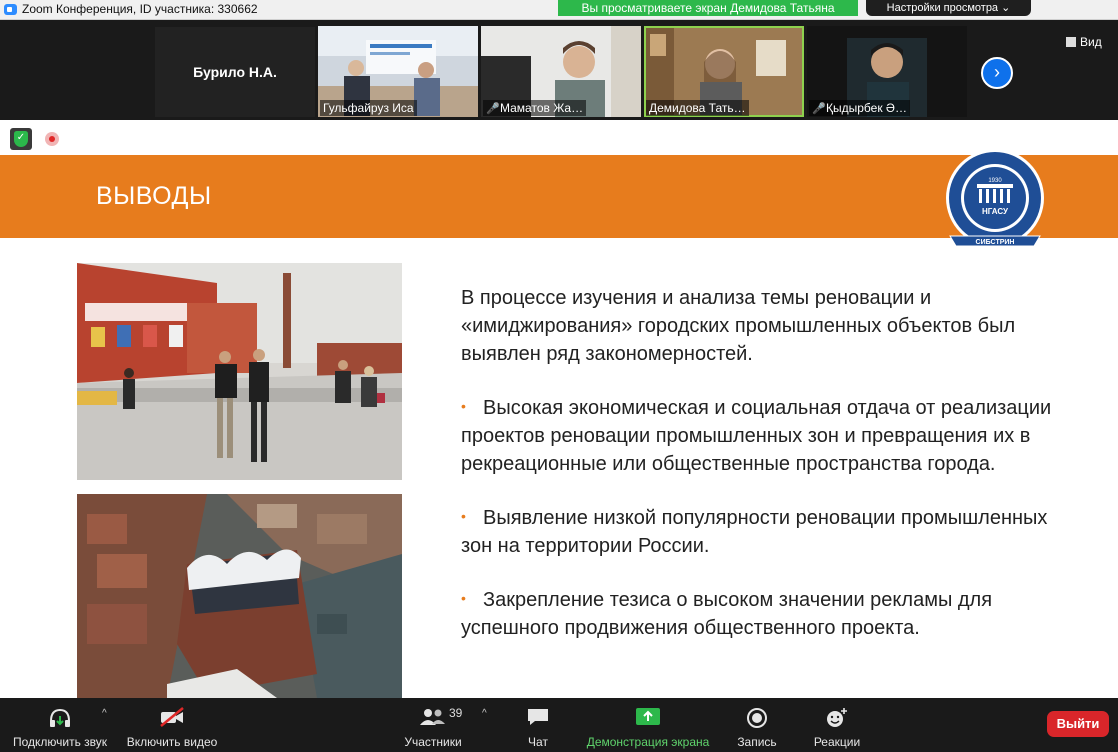 The height and width of the screenshot is (752, 1118). What do you see at coordinates (942, 8) in the screenshot?
I see `view-settings-label: Настройки просмотра` at bounding box center [942, 8].